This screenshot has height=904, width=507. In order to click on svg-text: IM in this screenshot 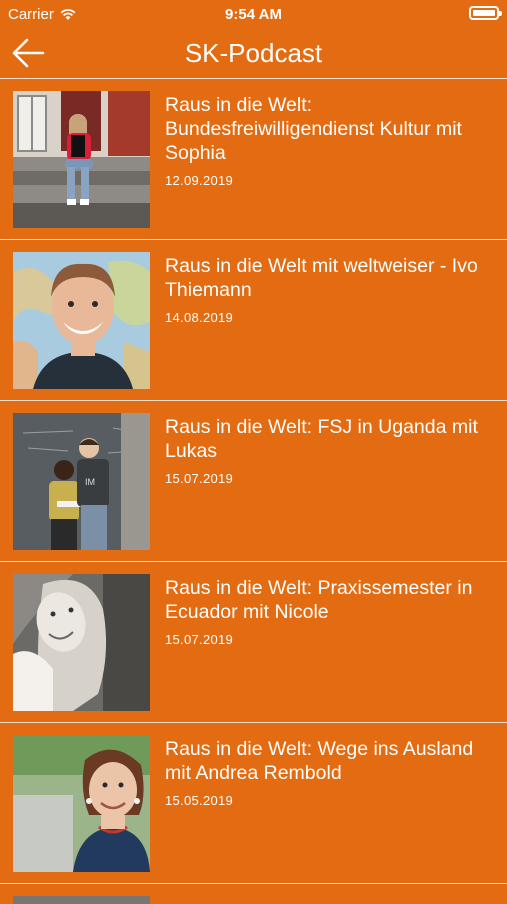, I will do `click(90, 482)`.